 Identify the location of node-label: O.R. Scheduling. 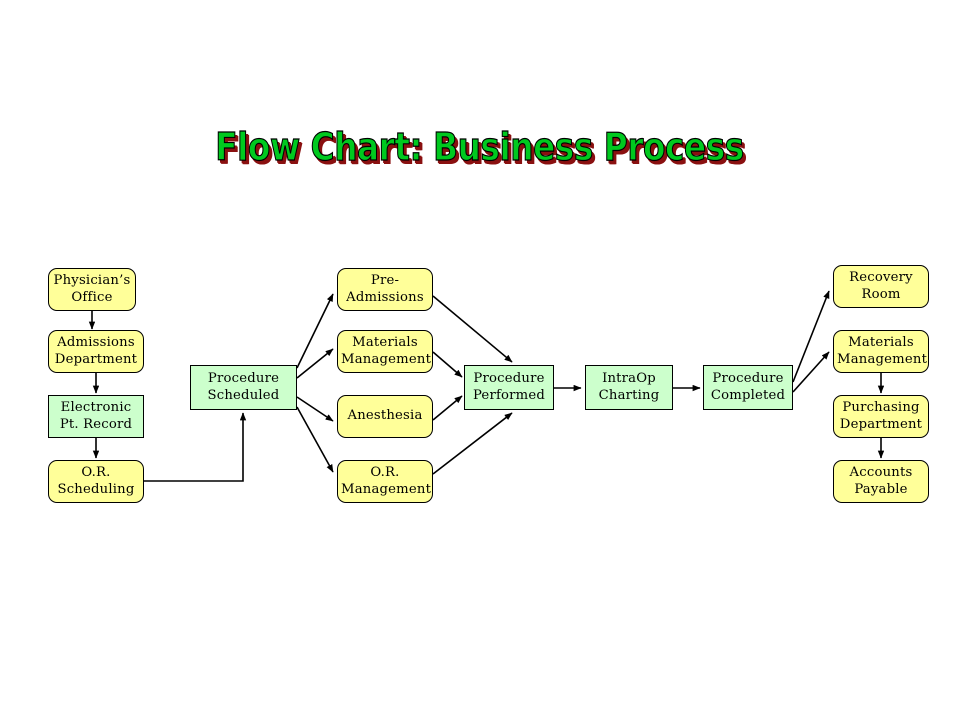
(96, 481).